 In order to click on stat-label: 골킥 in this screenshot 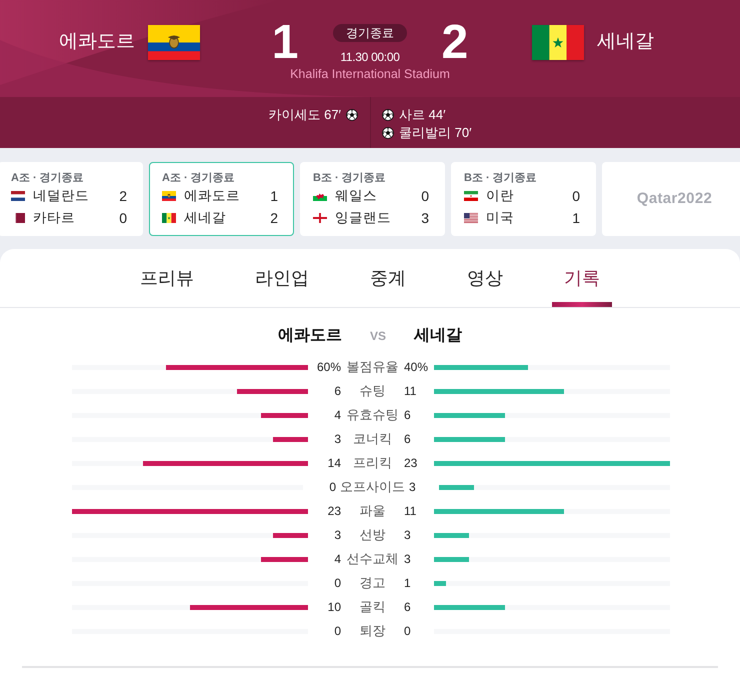, I will do `click(372, 607)`.